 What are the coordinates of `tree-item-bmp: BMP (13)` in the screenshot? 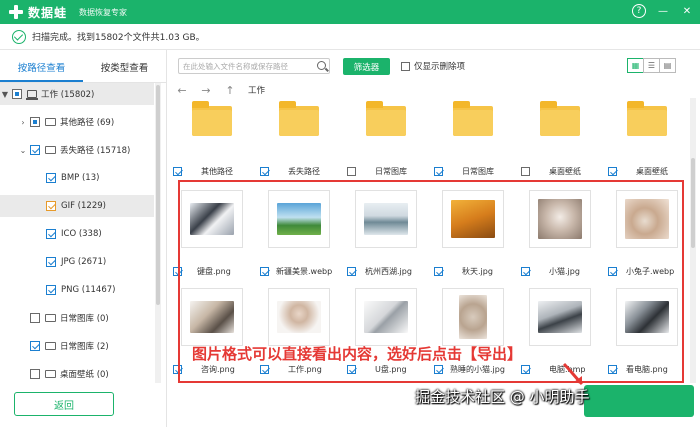 It's located at (77, 178).